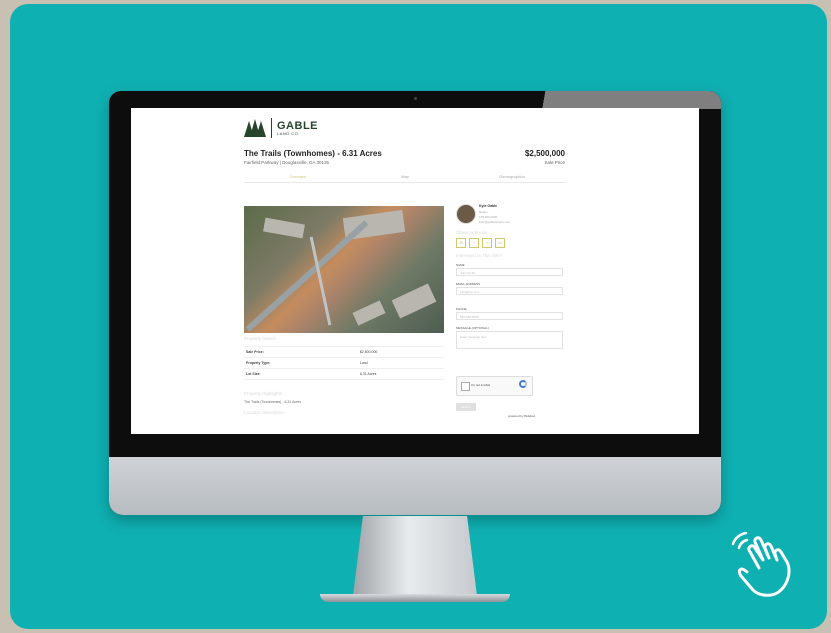 This screenshot has height=633, width=831. I want to click on phone-label: PHONE, so click(461, 309).